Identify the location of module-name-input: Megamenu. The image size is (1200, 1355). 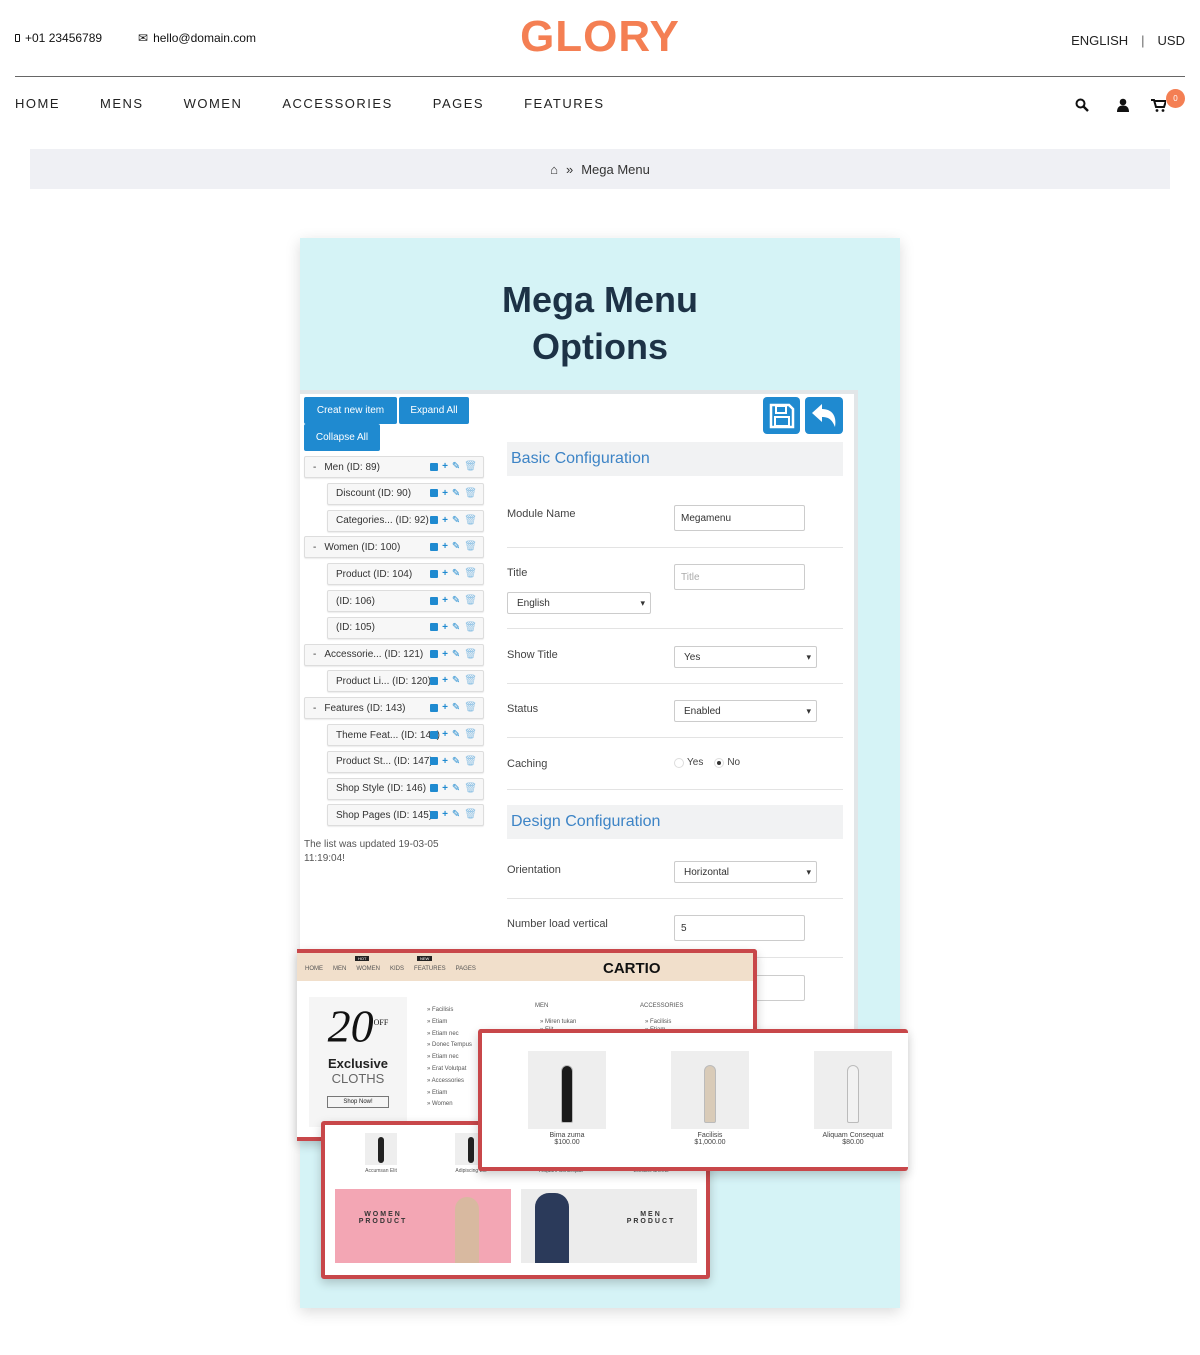
(739, 518).